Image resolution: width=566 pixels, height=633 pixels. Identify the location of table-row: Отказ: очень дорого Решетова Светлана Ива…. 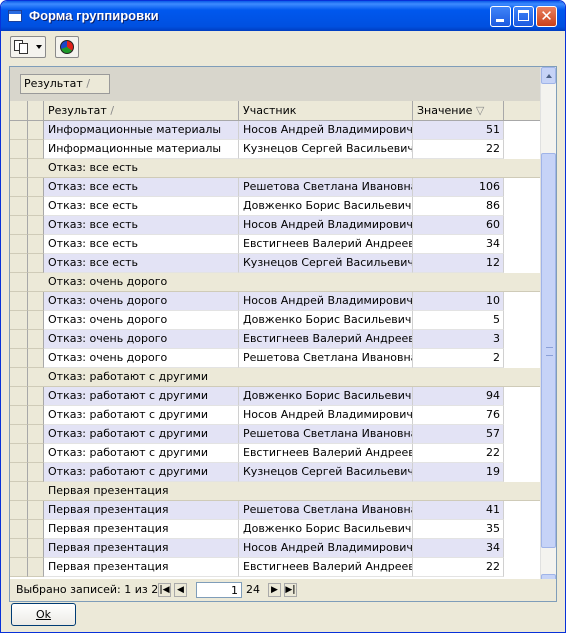
(275, 358).